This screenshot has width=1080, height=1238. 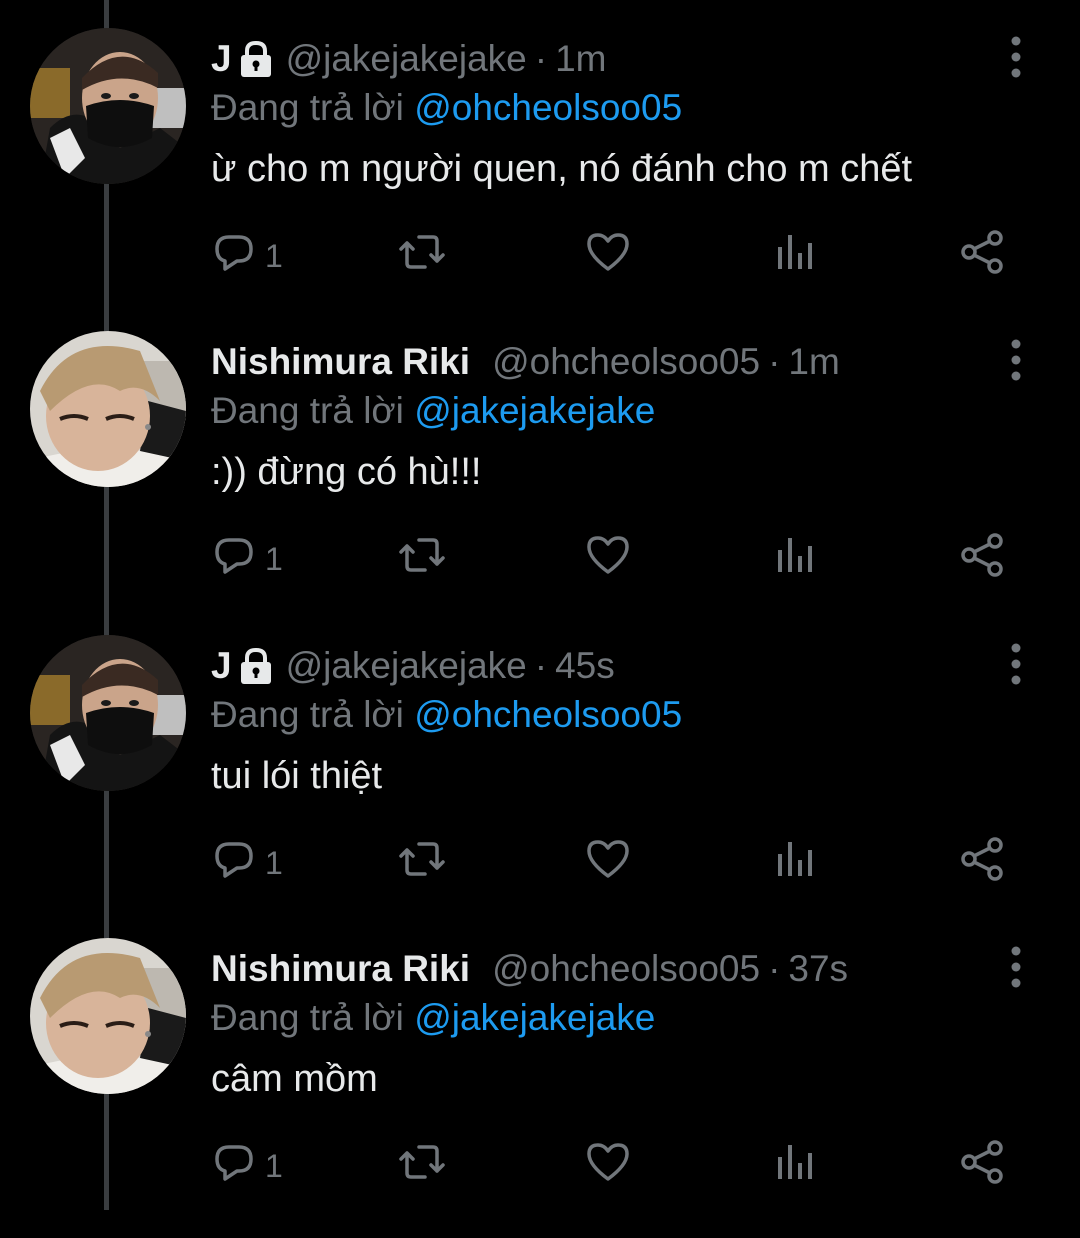 What do you see at coordinates (294, 1079) in the screenshot?
I see `tweet-text: câm mồm` at bounding box center [294, 1079].